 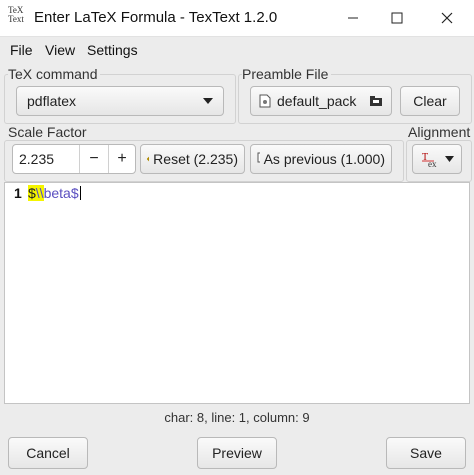 What do you see at coordinates (237, 417) in the screenshot?
I see `status-bar: char: 8, line: 1, column: 9` at bounding box center [237, 417].